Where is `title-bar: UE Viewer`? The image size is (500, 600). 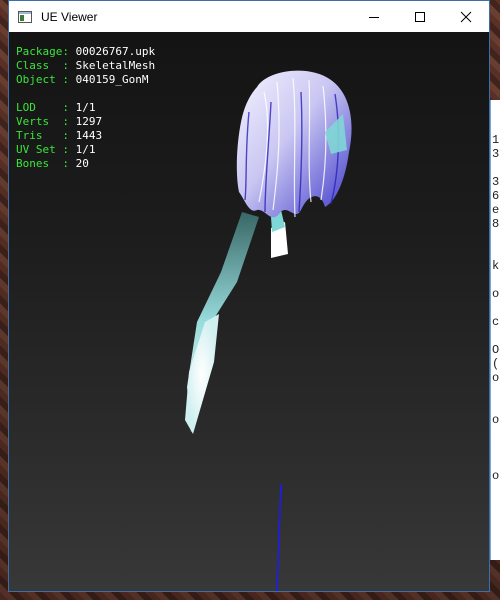 title-bar: UE Viewer is located at coordinates (249, 16).